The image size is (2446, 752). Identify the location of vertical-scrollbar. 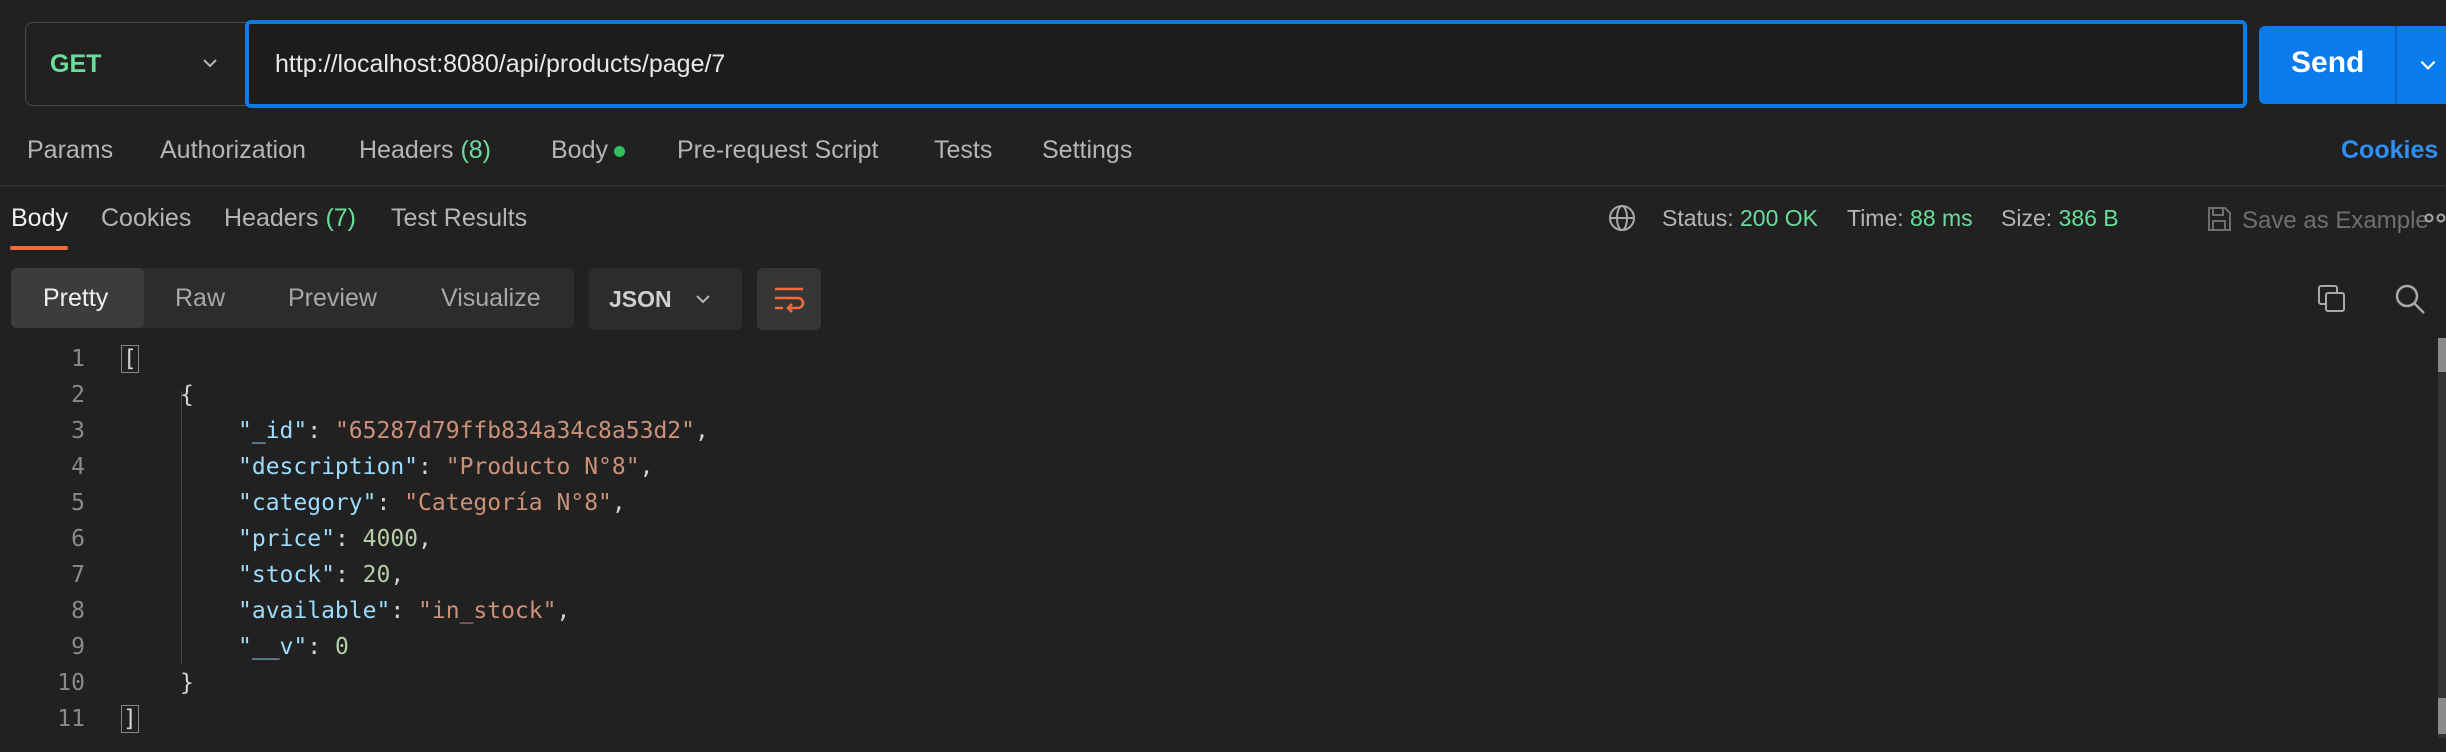
(2442, 538).